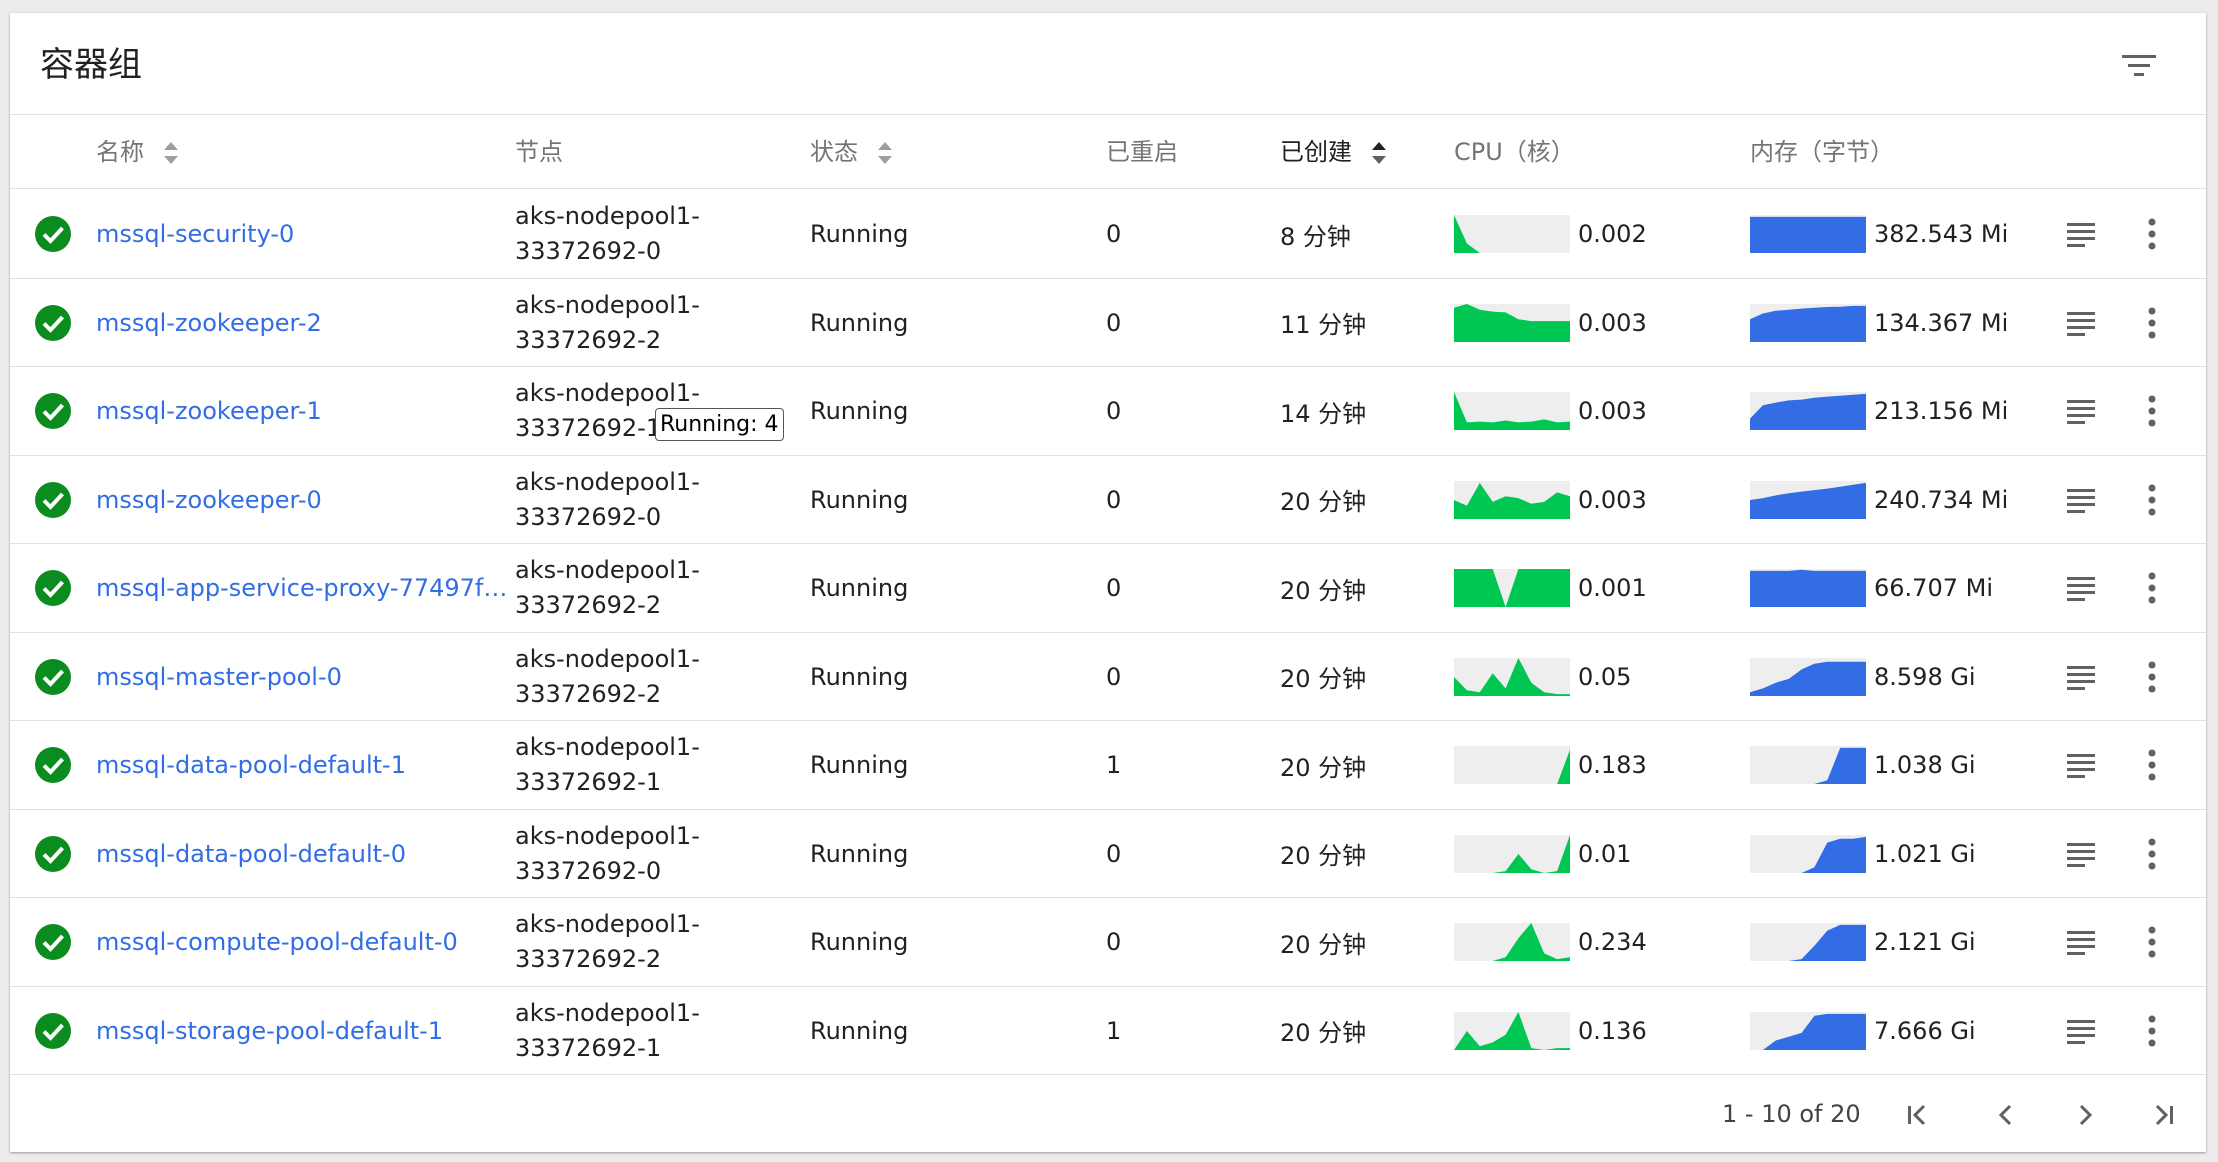 The height and width of the screenshot is (1162, 2218). What do you see at coordinates (588, 782) in the screenshot?
I see `pod-node-line2: 33372692-1` at bounding box center [588, 782].